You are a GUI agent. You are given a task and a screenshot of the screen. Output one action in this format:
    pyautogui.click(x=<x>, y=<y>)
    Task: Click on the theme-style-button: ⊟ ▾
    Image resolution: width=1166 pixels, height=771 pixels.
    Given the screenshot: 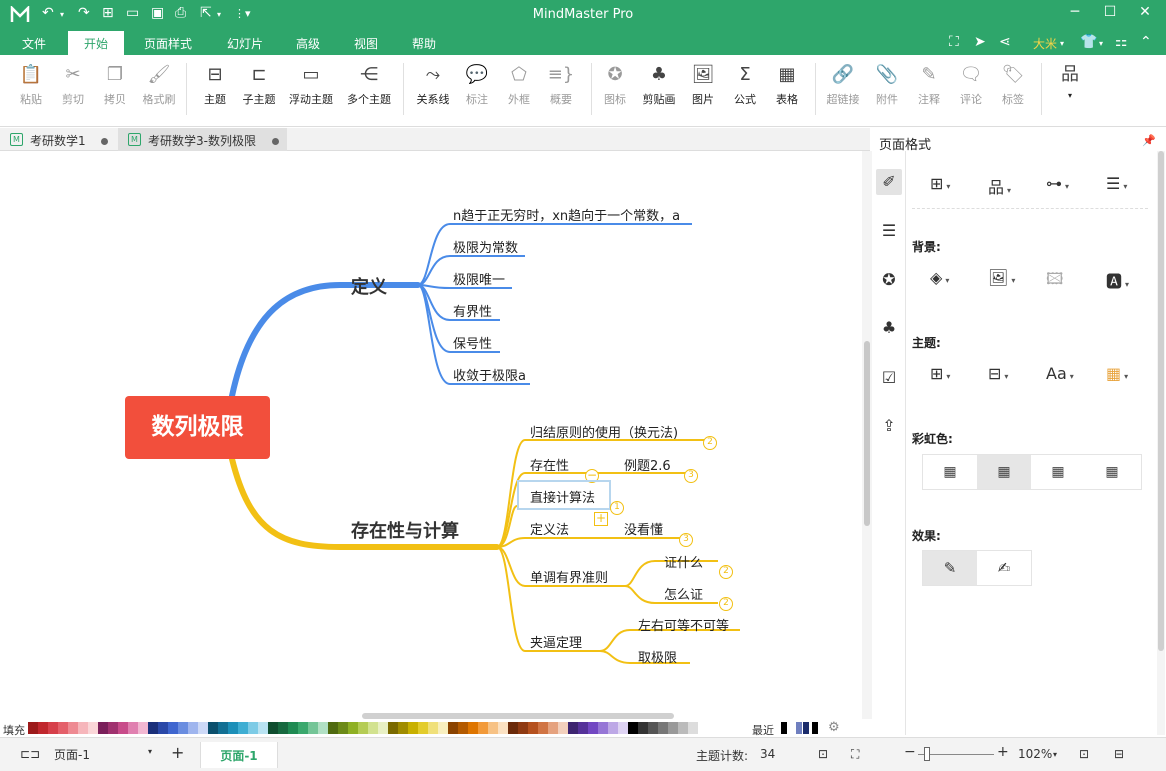 What is the action you would take?
    pyautogui.click(x=998, y=373)
    